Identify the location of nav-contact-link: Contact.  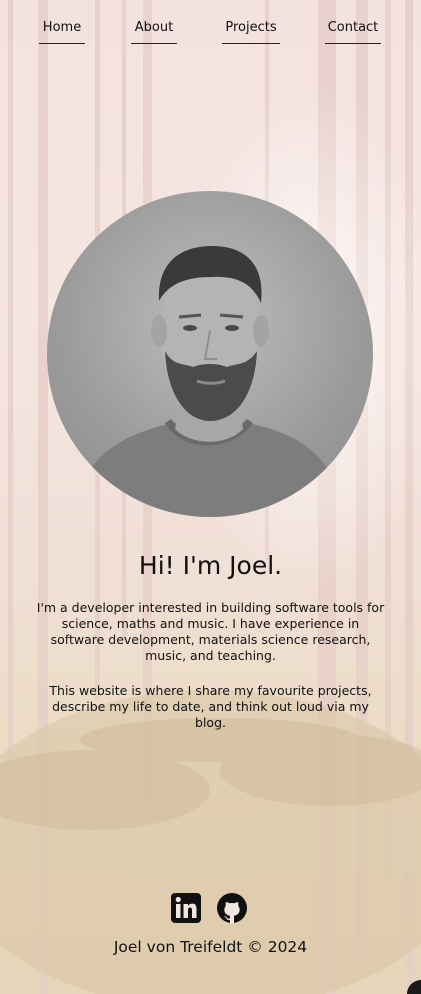
(353, 31).